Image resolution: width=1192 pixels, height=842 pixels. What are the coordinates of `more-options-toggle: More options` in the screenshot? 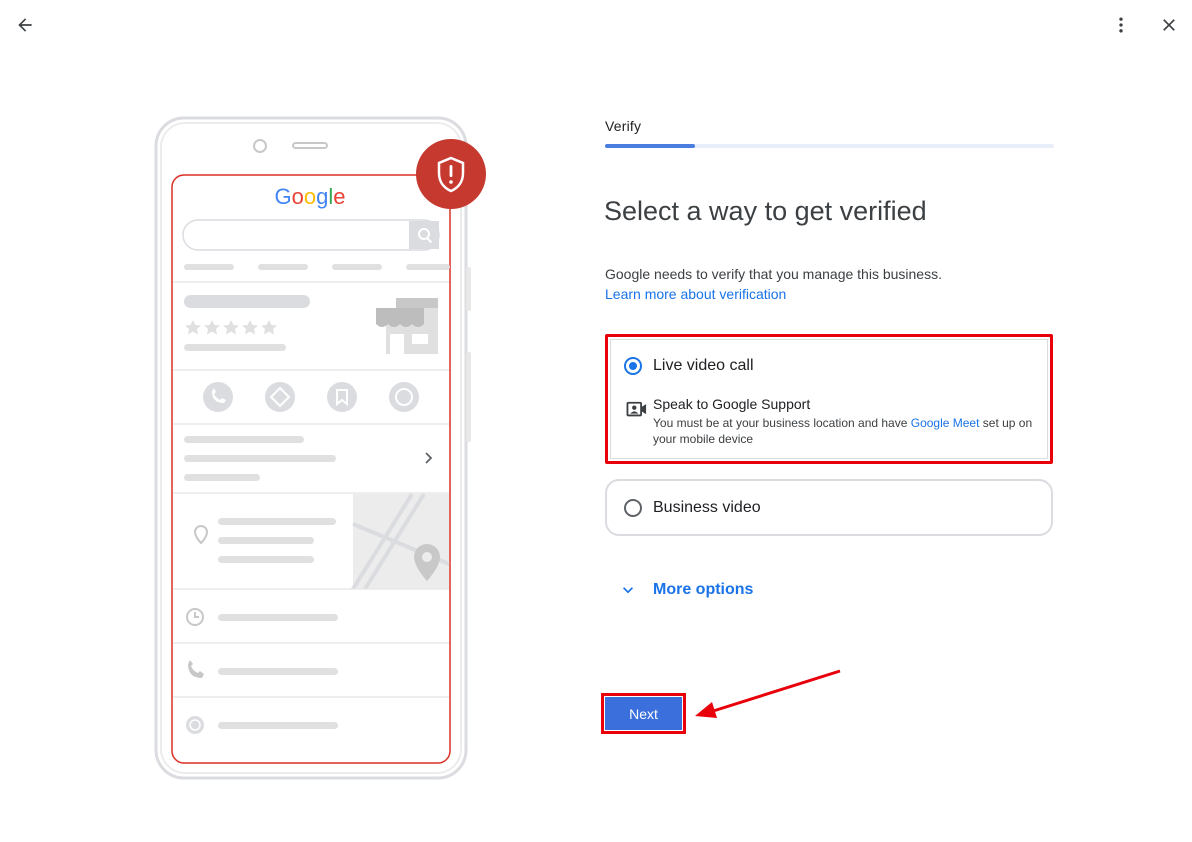 It's located at (685, 590).